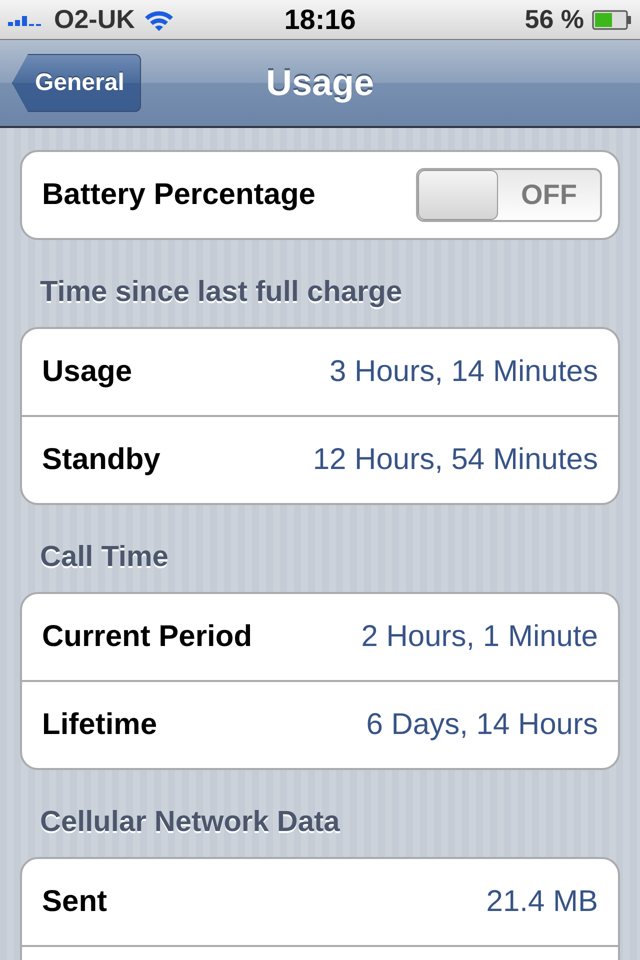 The image size is (640, 960). Describe the element at coordinates (190, 822) in the screenshot. I see `section-header: Cellular Network Data` at that location.